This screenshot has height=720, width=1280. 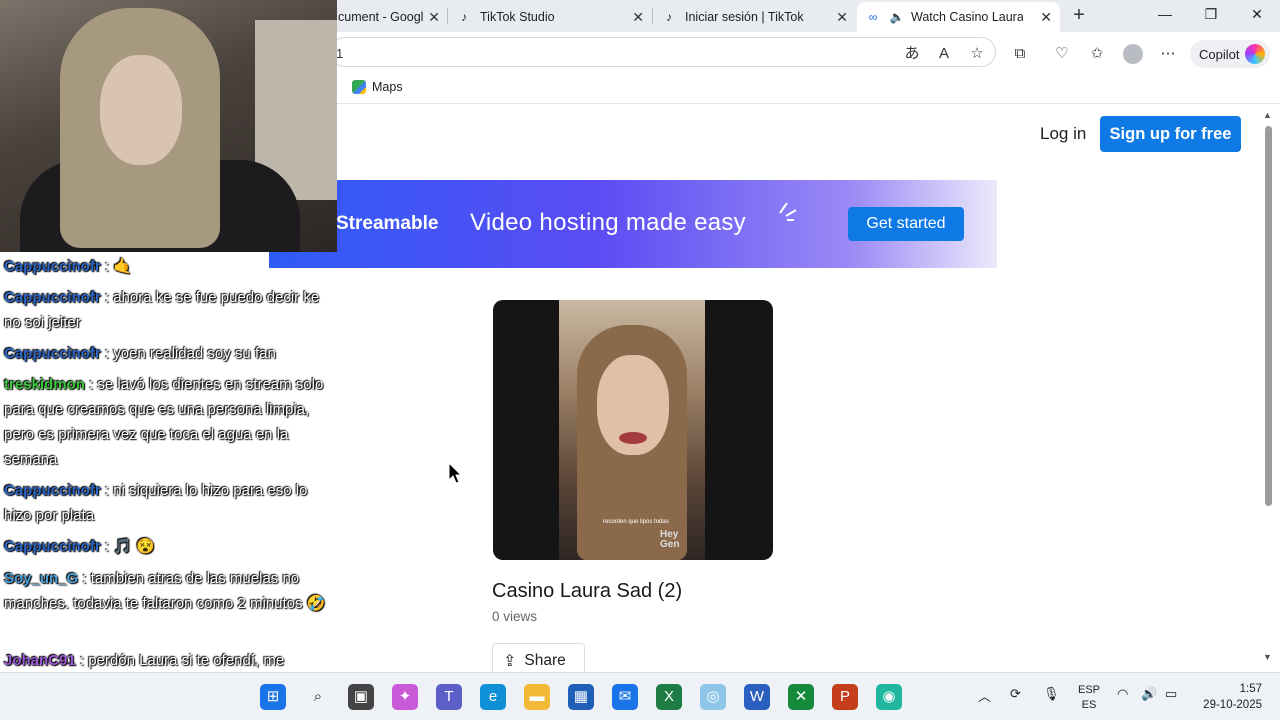 I want to click on app-icon: ◎, so click(x=713, y=697).